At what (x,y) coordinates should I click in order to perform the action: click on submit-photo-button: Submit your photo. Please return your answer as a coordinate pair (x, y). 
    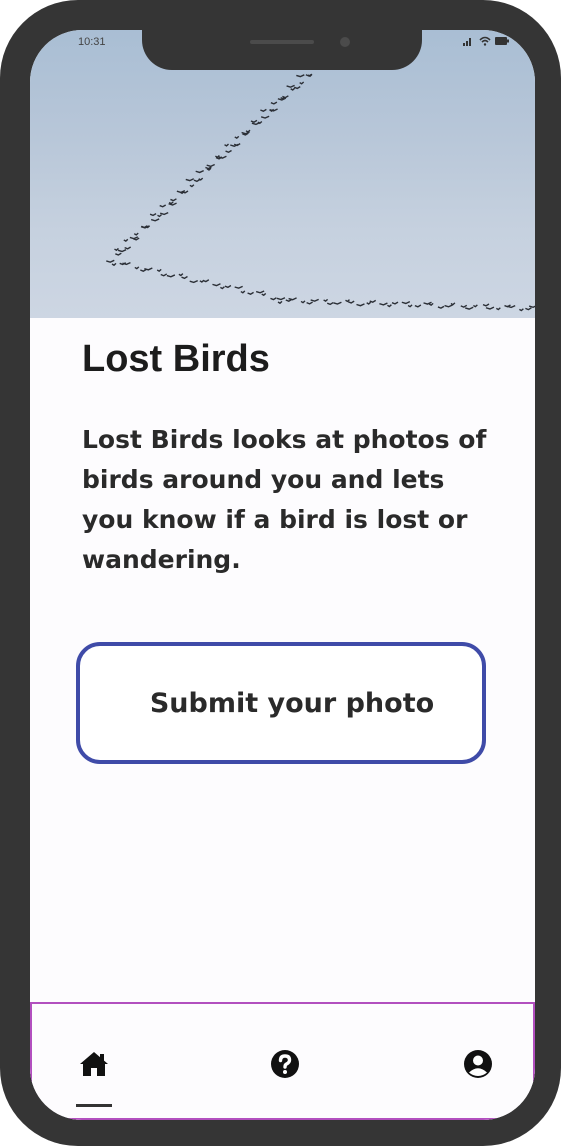
    Looking at the image, I should click on (281, 703).